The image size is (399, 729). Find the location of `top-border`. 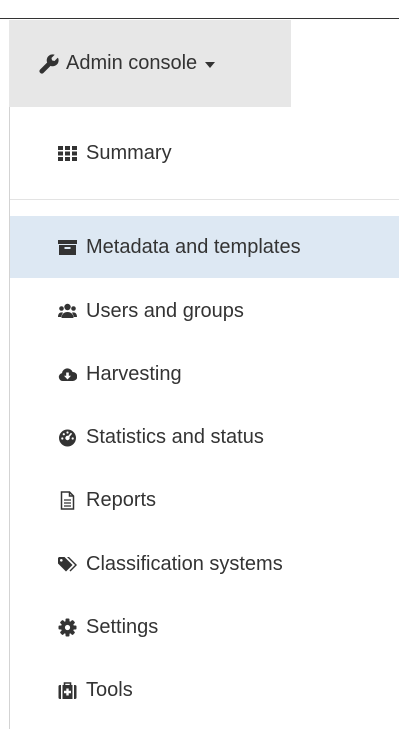

top-border is located at coordinates (199, 9).